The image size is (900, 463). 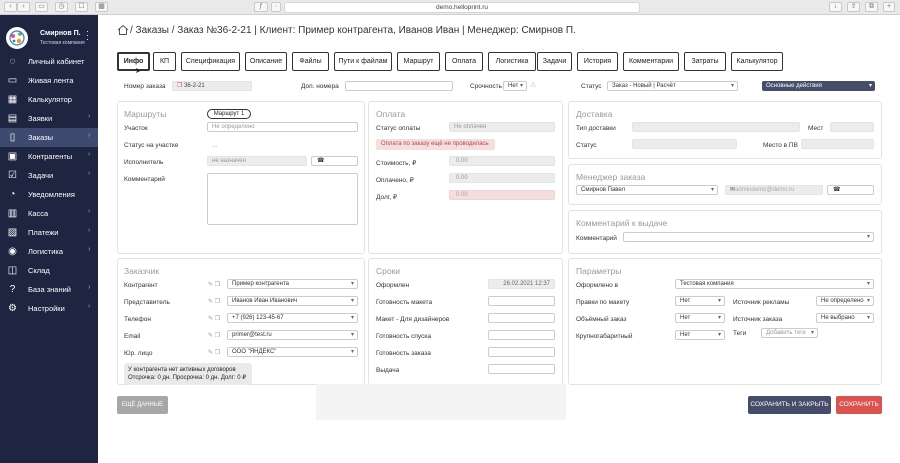 What do you see at coordinates (672, 86) in the screenshot?
I see `status-select: Заказ - Новый | Расчёт` at bounding box center [672, 86].